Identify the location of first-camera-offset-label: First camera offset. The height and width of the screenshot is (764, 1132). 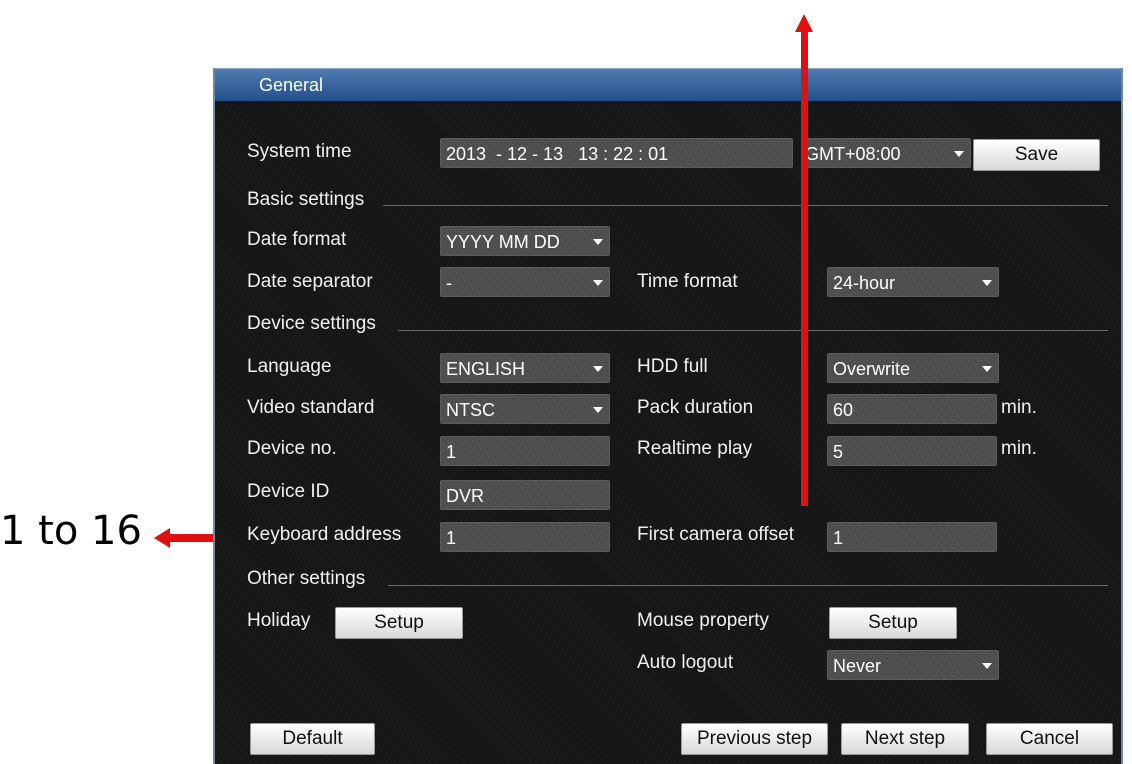
(715, 534).